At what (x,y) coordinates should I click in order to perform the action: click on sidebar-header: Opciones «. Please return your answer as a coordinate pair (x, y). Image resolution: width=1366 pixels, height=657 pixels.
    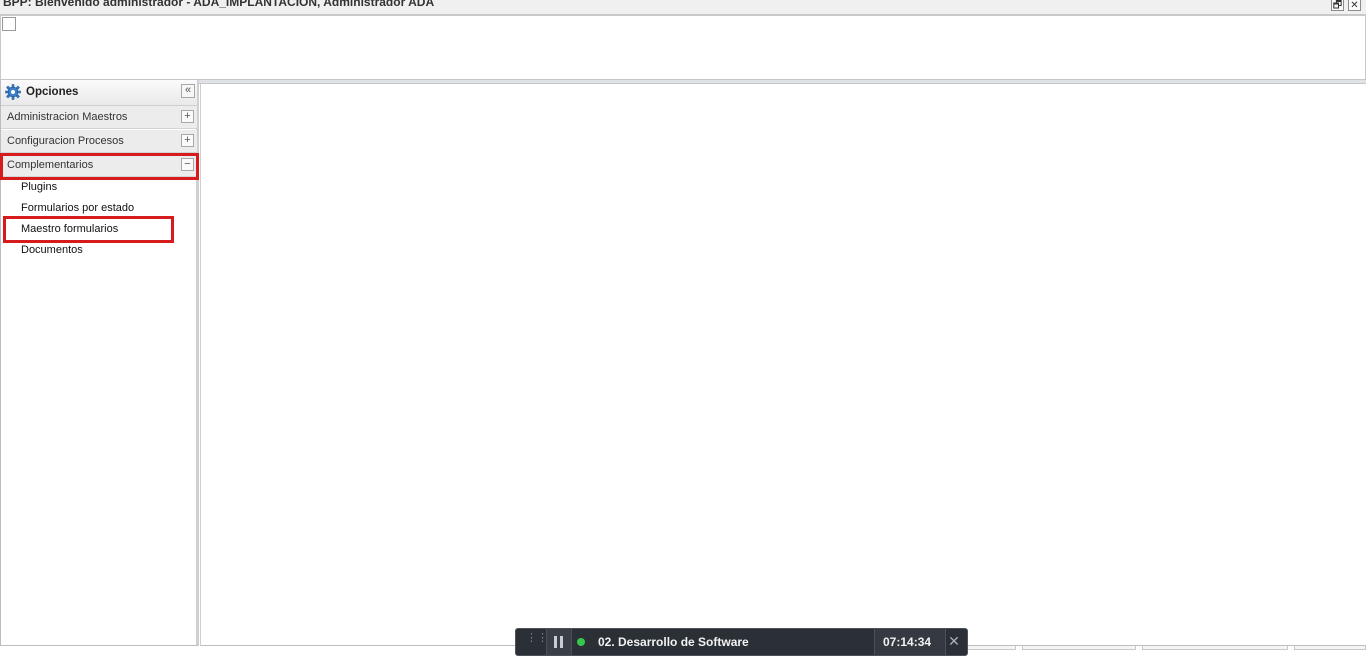
    Looking at the image, I should click on (99, 93).